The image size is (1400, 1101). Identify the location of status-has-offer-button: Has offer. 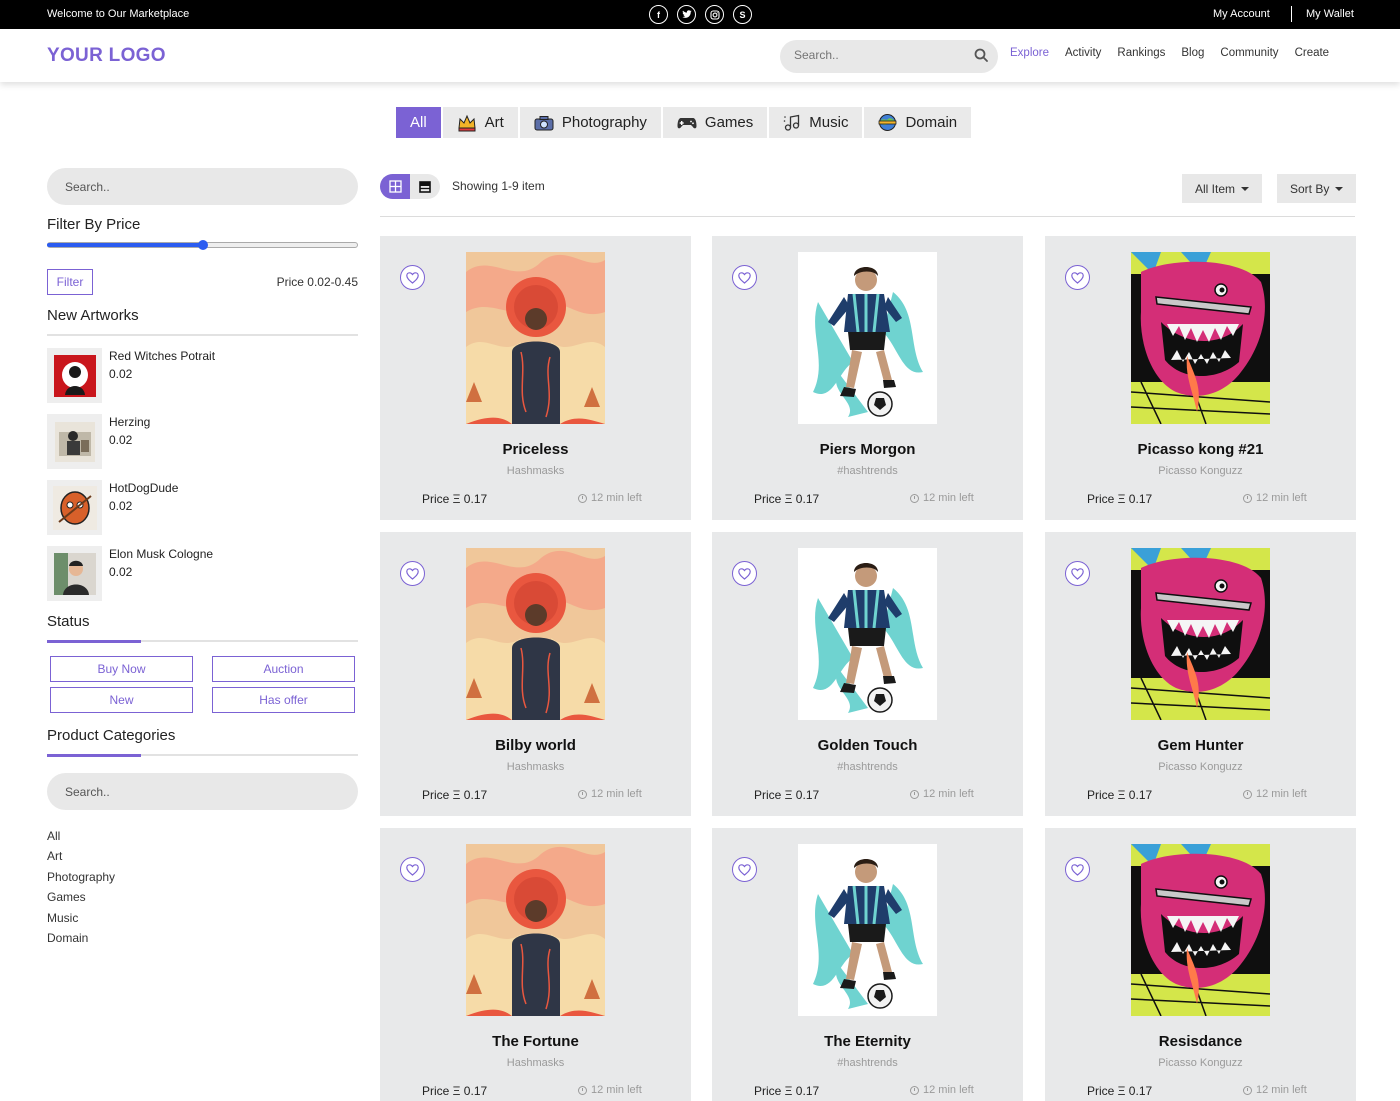
(283, 700).